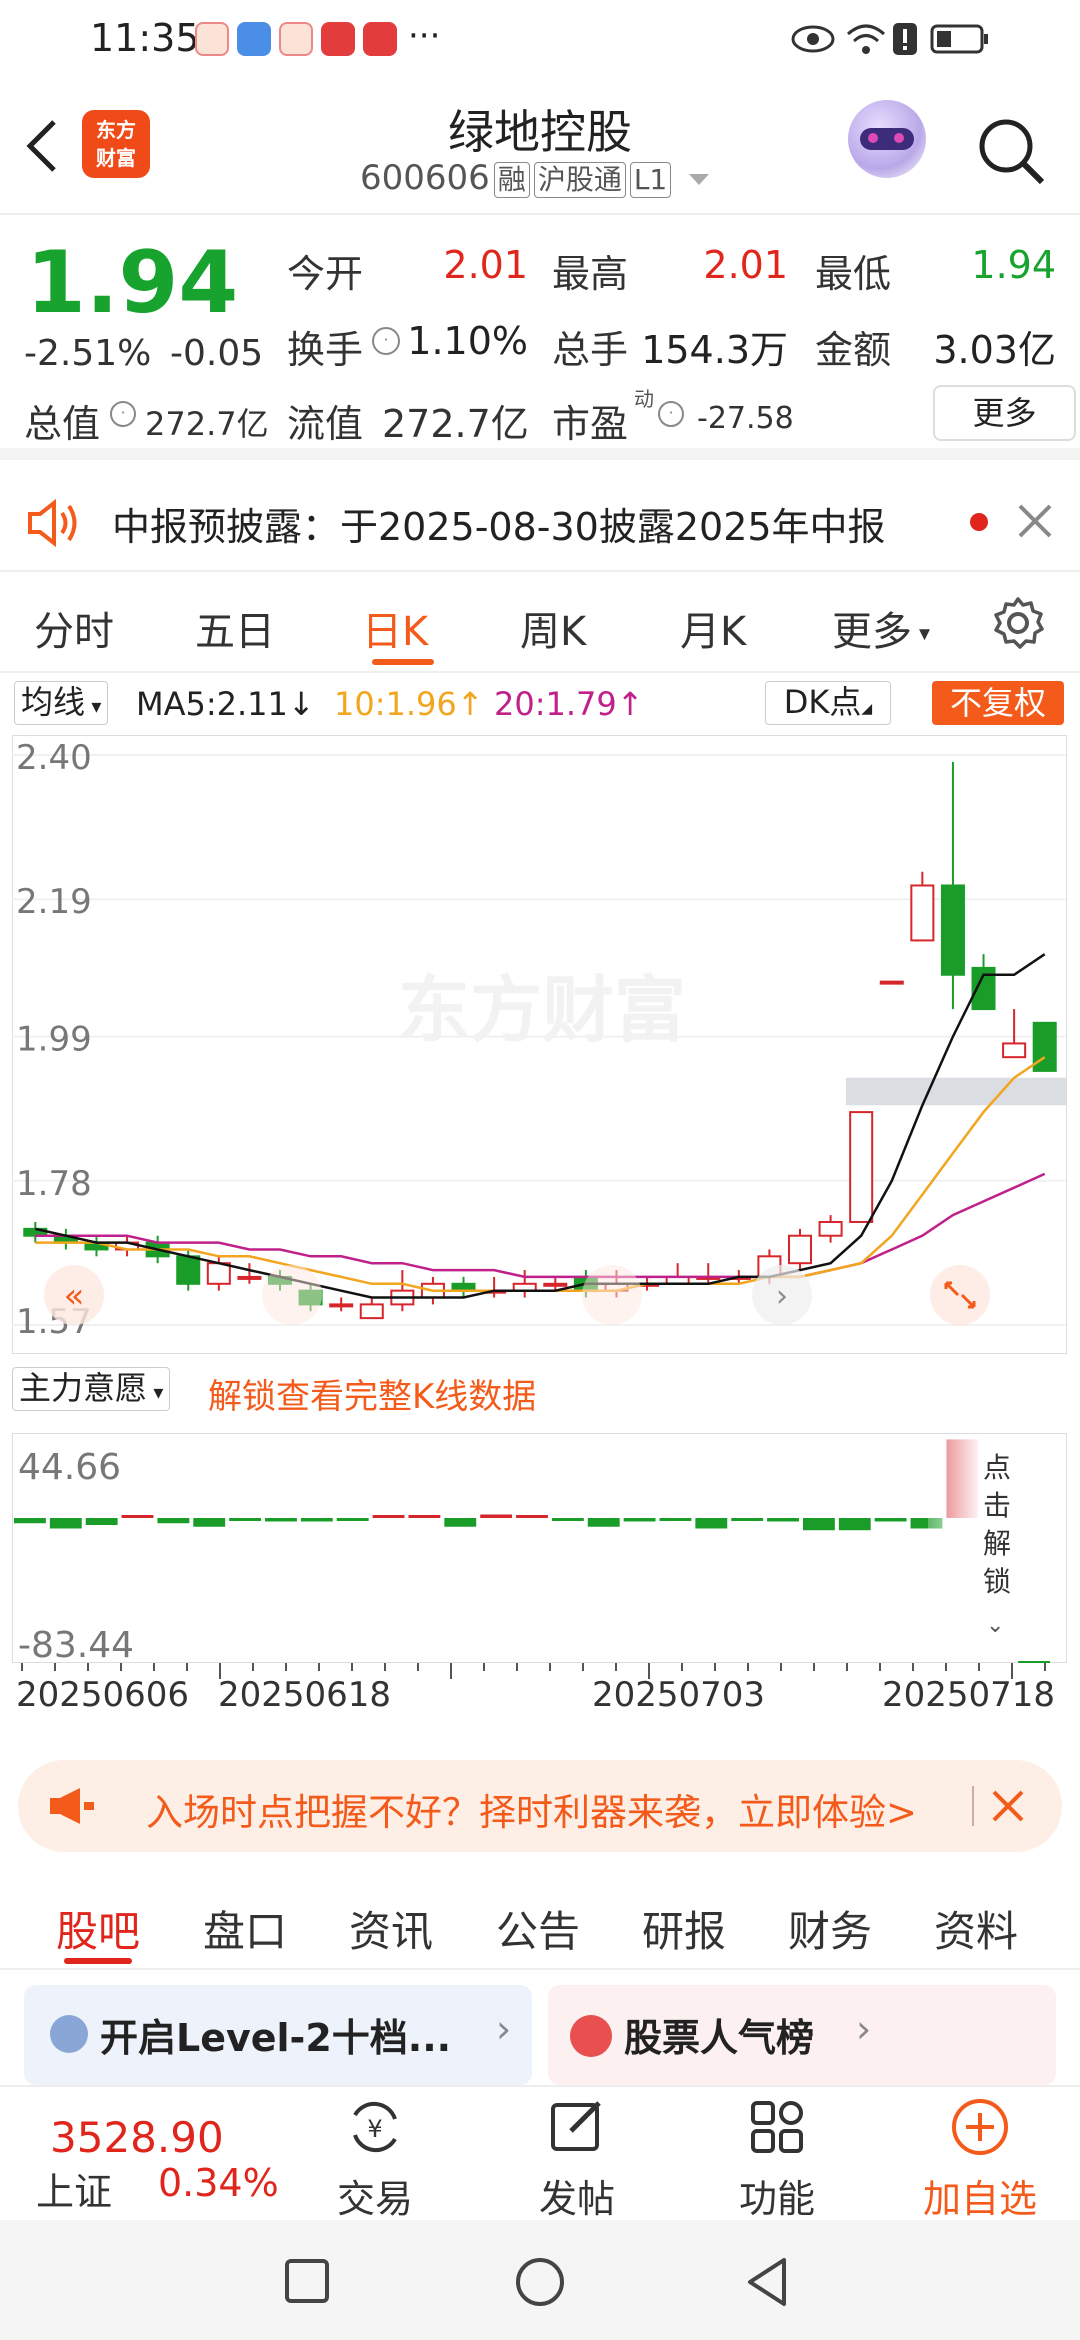 The width and height of the screenshot is (1080, 2340). I want to click on tag-level: L1, so click(650, 180).